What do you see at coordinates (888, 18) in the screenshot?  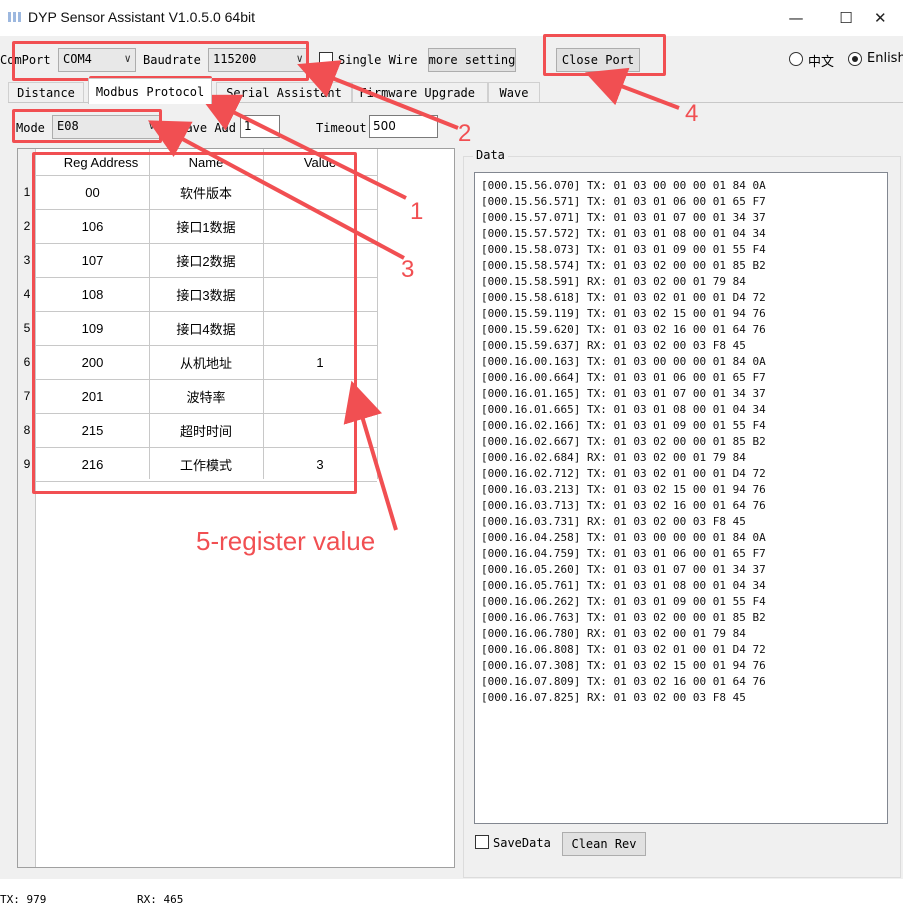 I see `close-window-button: ✕` at bounding box center [888, 18].